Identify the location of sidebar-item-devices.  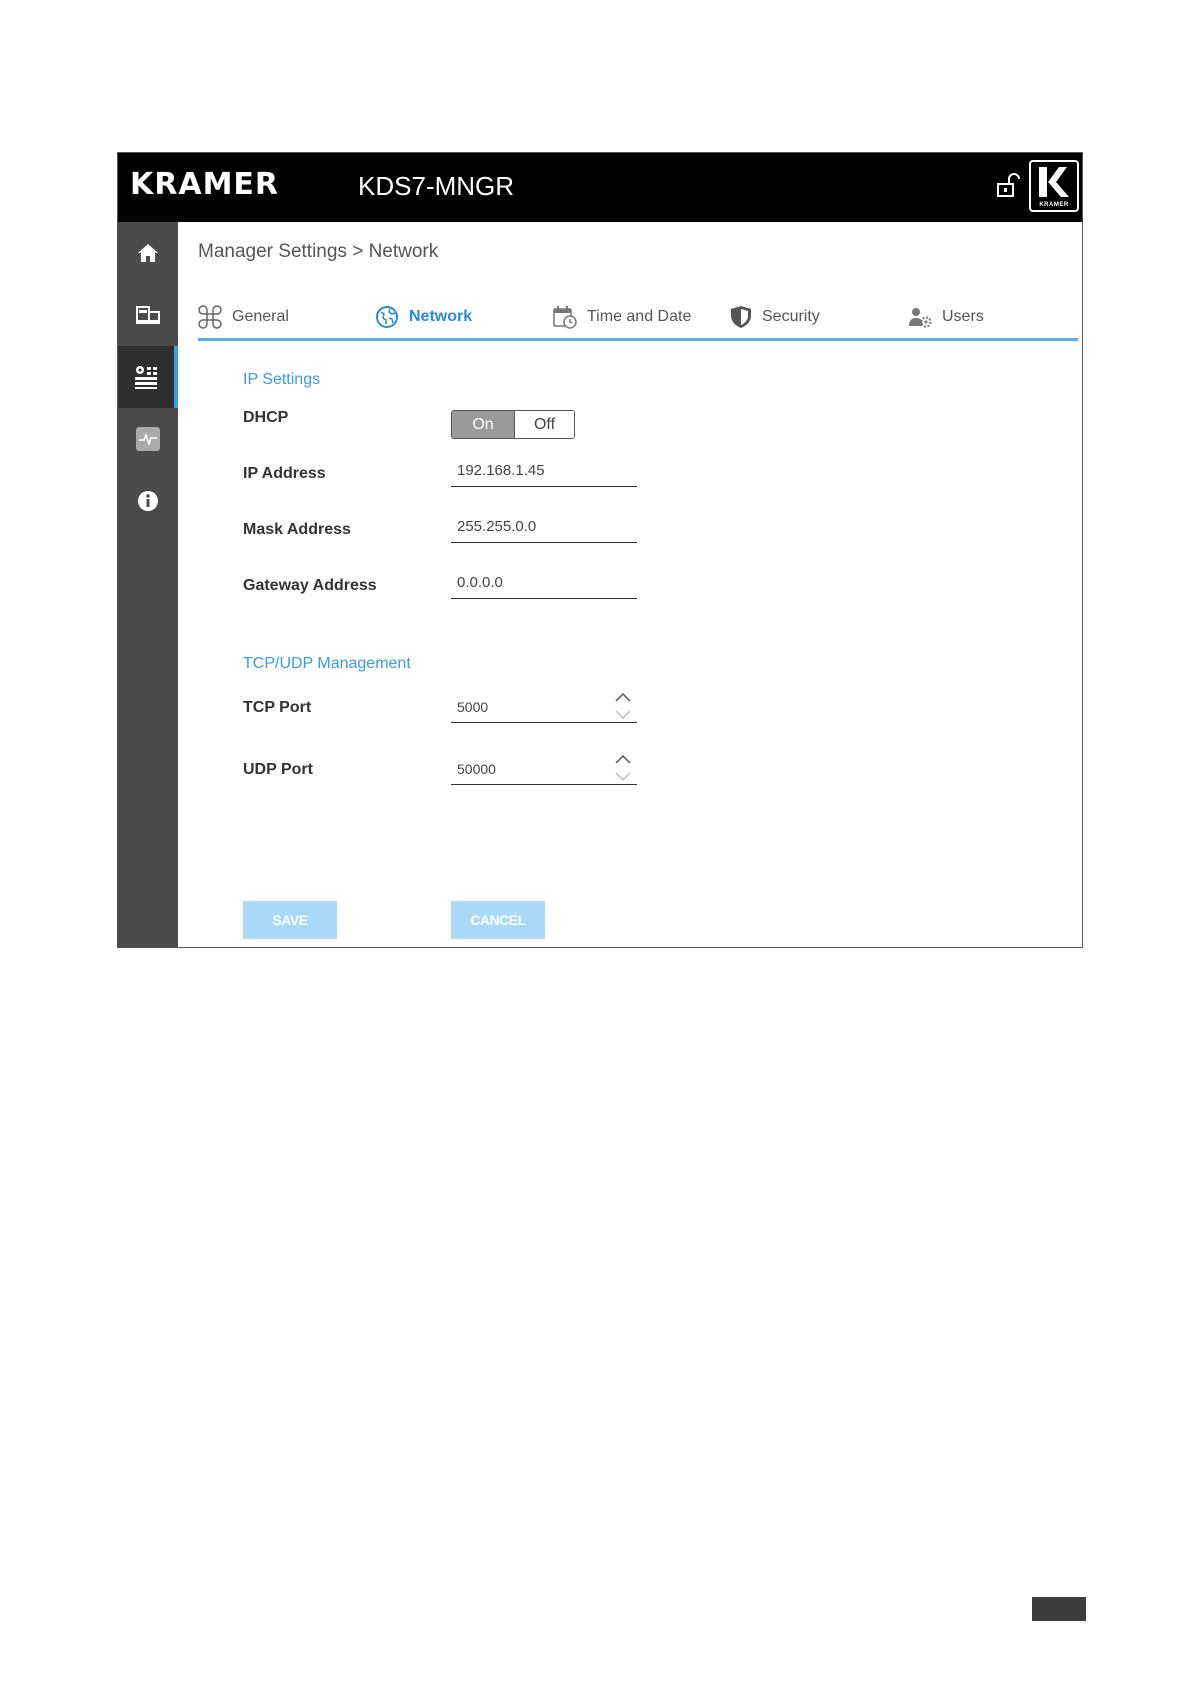
(148, 315).